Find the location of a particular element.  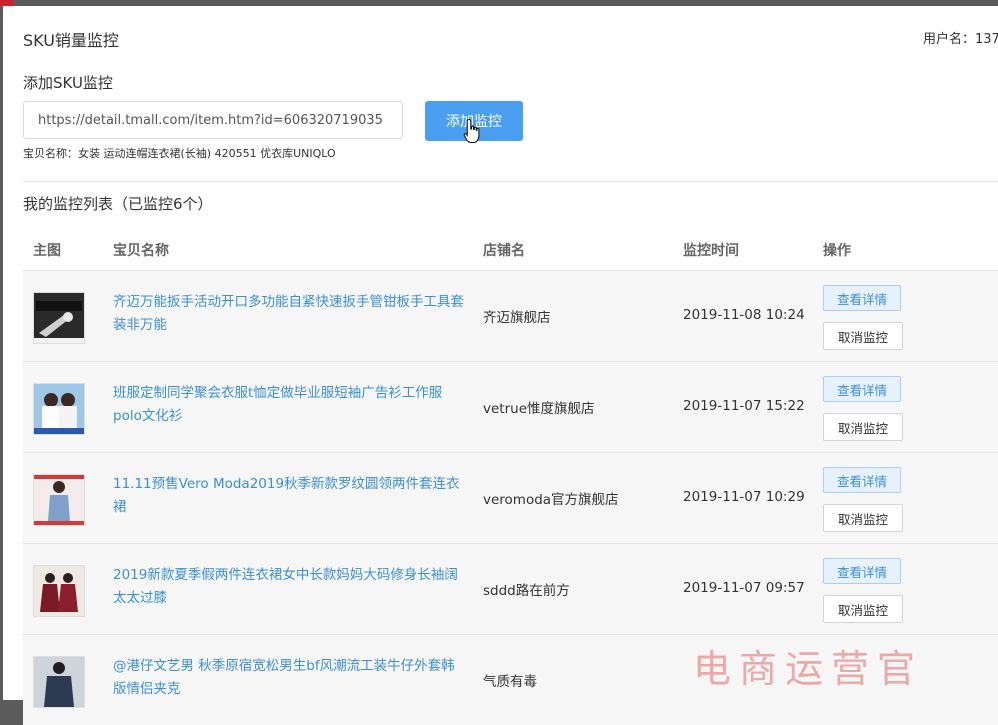

shop-name: vetrue惟度旗舰店 is located at coordinates (539, 409).